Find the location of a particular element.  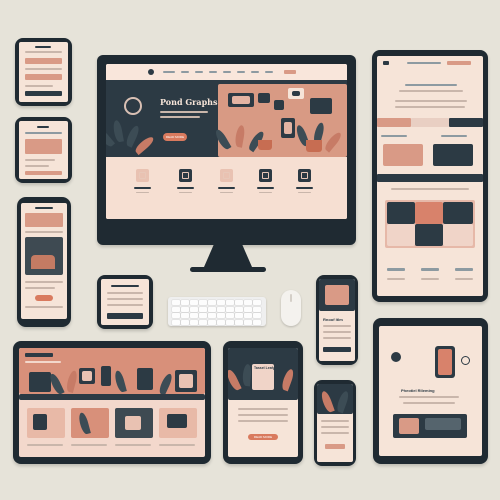

tablet-bottom-center-screen: Tassel Leafy READ MORE is located at coordinates (263, 402).